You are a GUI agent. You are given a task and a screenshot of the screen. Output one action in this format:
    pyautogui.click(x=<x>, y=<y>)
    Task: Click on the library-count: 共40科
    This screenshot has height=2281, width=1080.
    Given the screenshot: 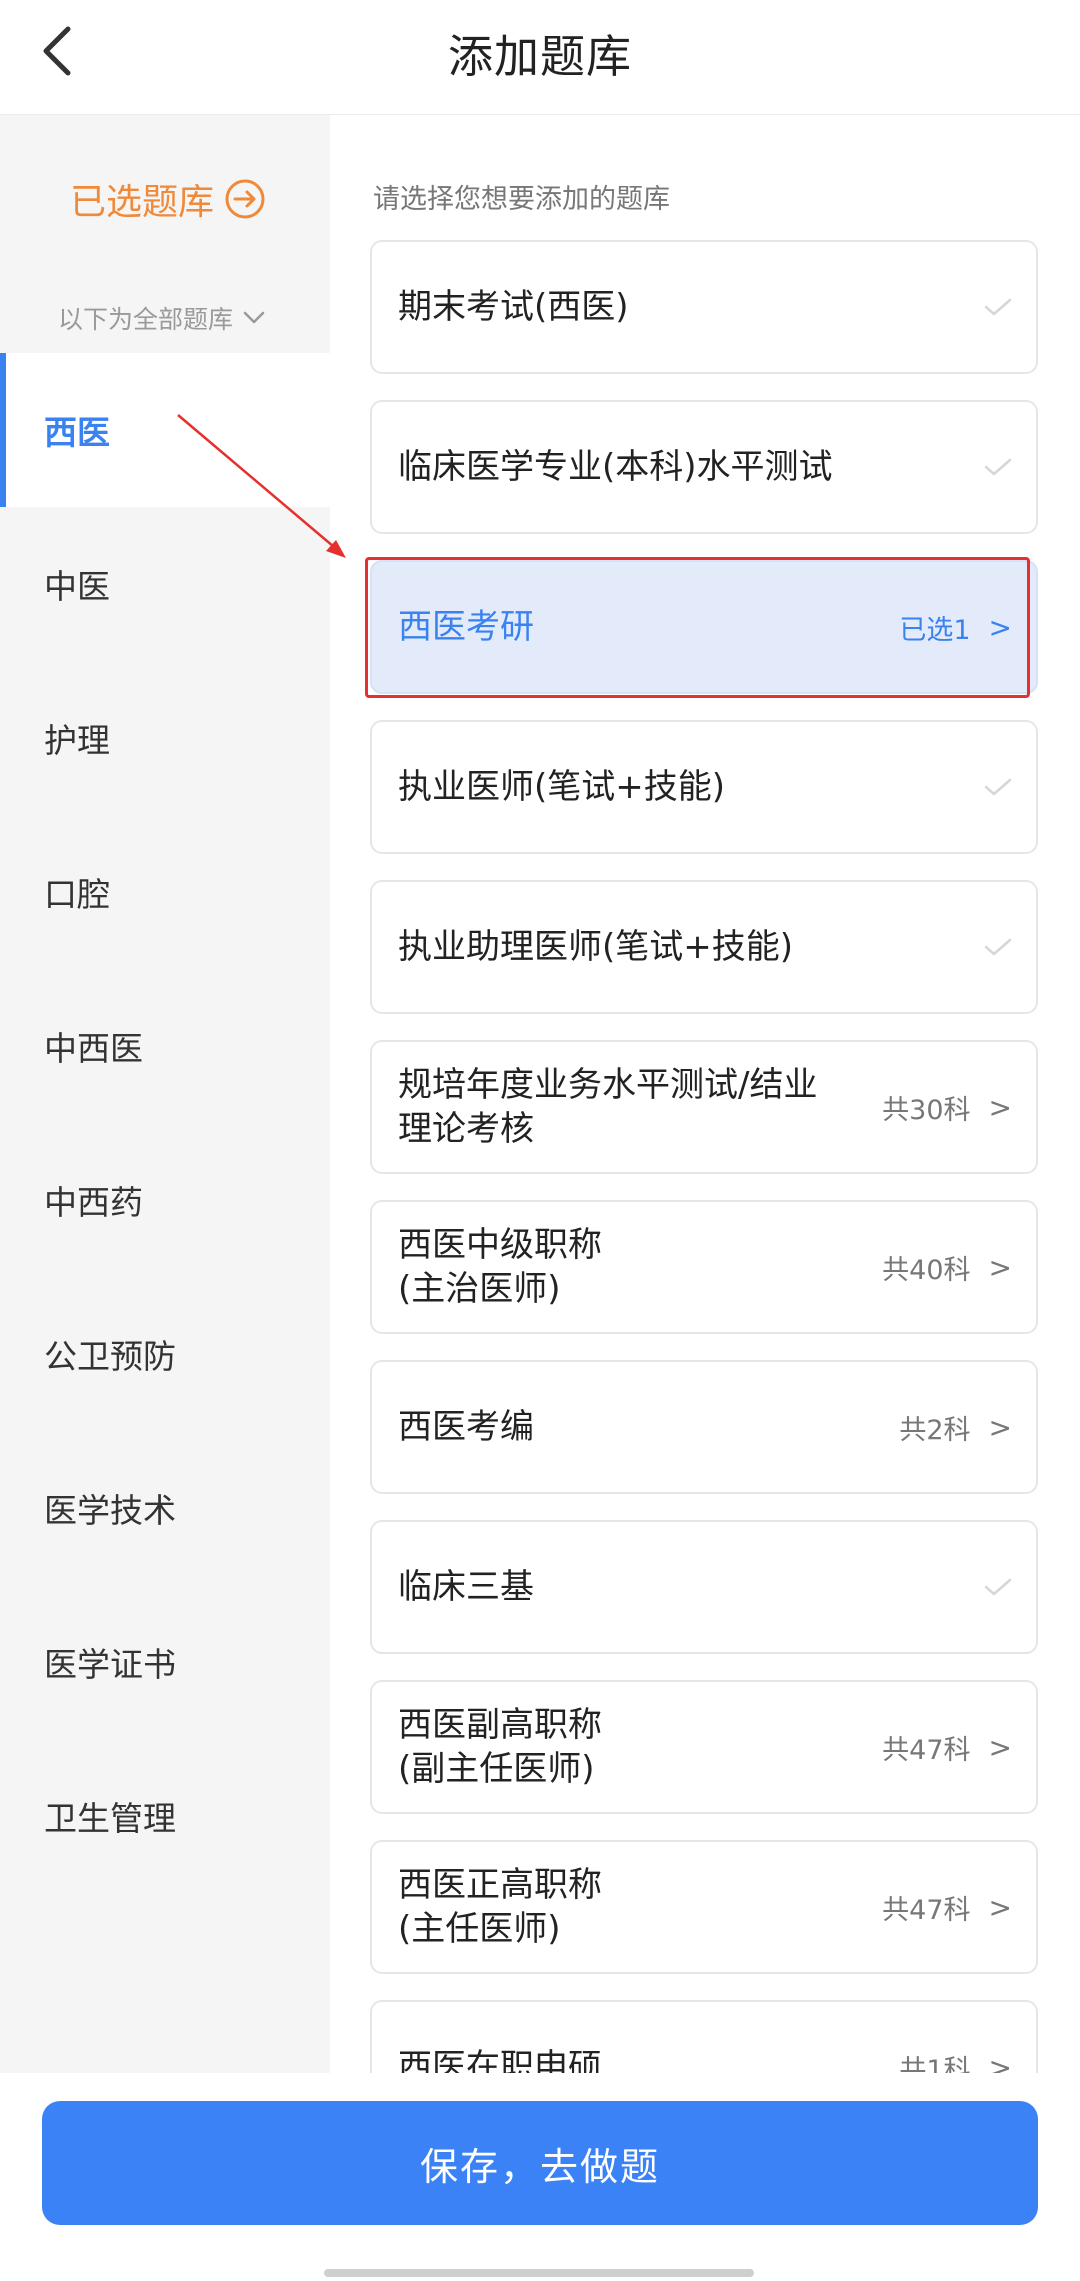 What is the action you would take?
    pyautogui.click(x=926, y=1270)
    